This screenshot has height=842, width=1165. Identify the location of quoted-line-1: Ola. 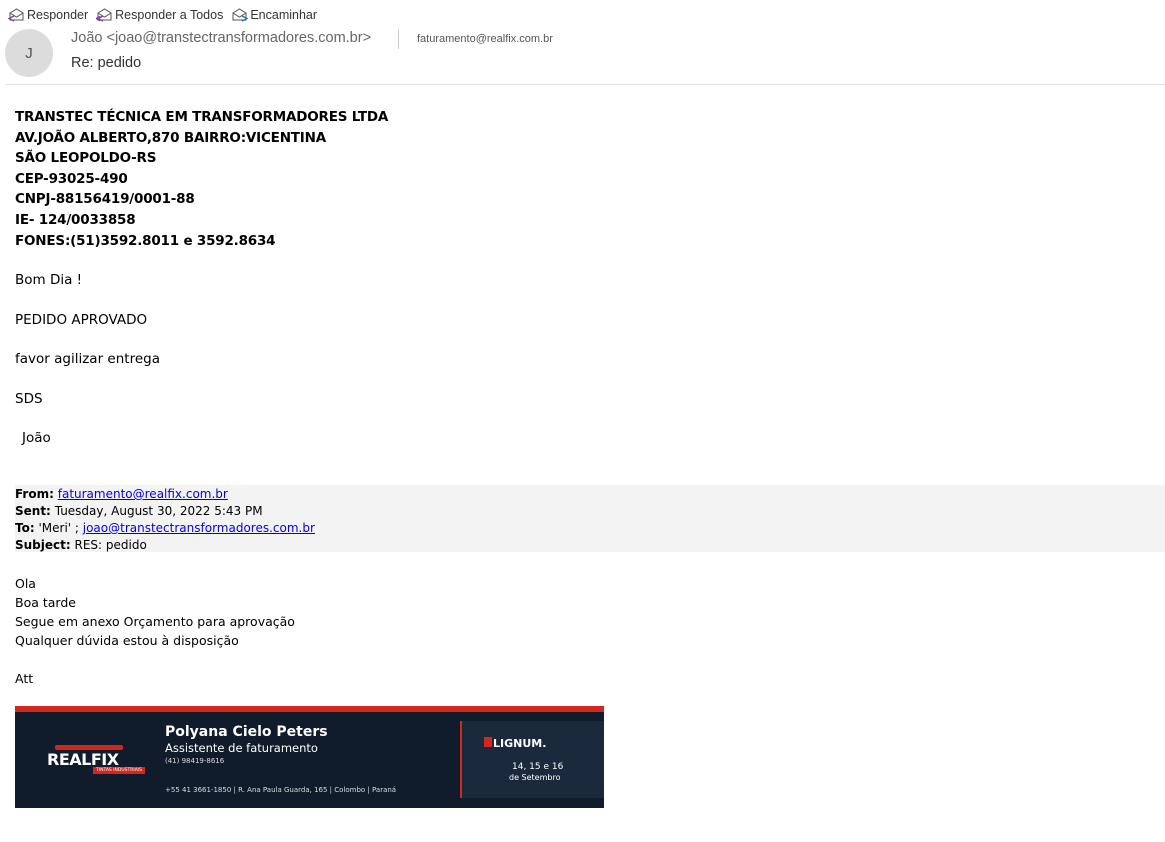
(25, 583).